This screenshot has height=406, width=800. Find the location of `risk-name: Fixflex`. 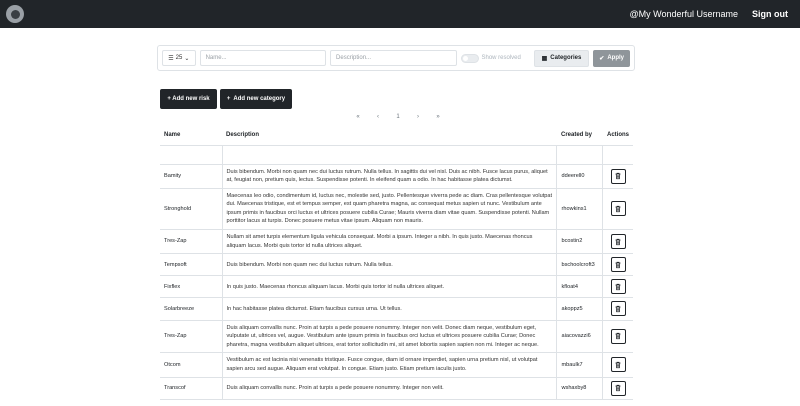

risk-name: Fixflex is located at coordinates (191, 287).